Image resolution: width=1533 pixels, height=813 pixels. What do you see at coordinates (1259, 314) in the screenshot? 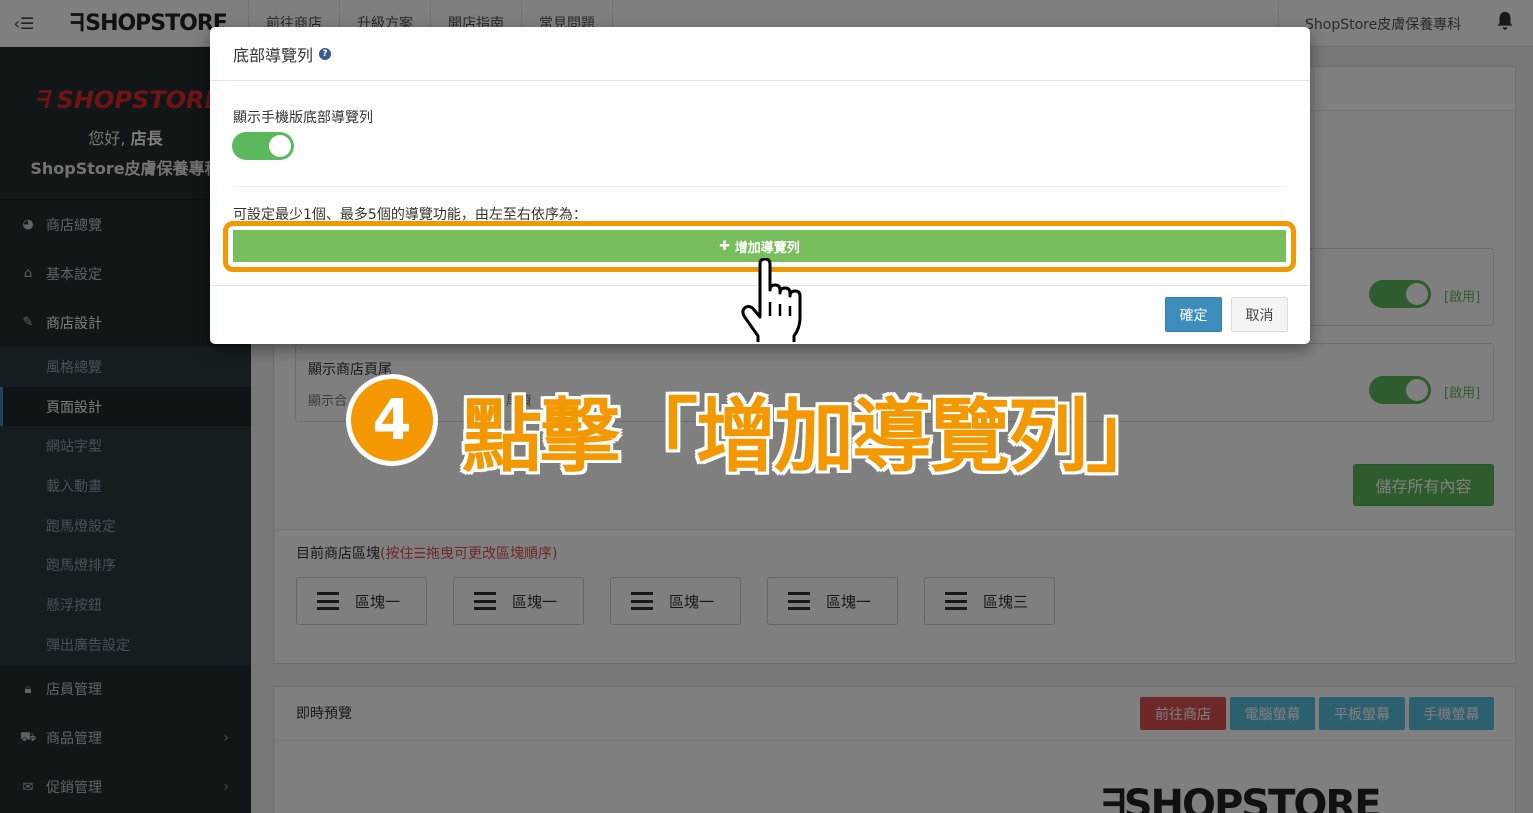
I see `cancel-button: 取消` at bounding box center [1259, 314].